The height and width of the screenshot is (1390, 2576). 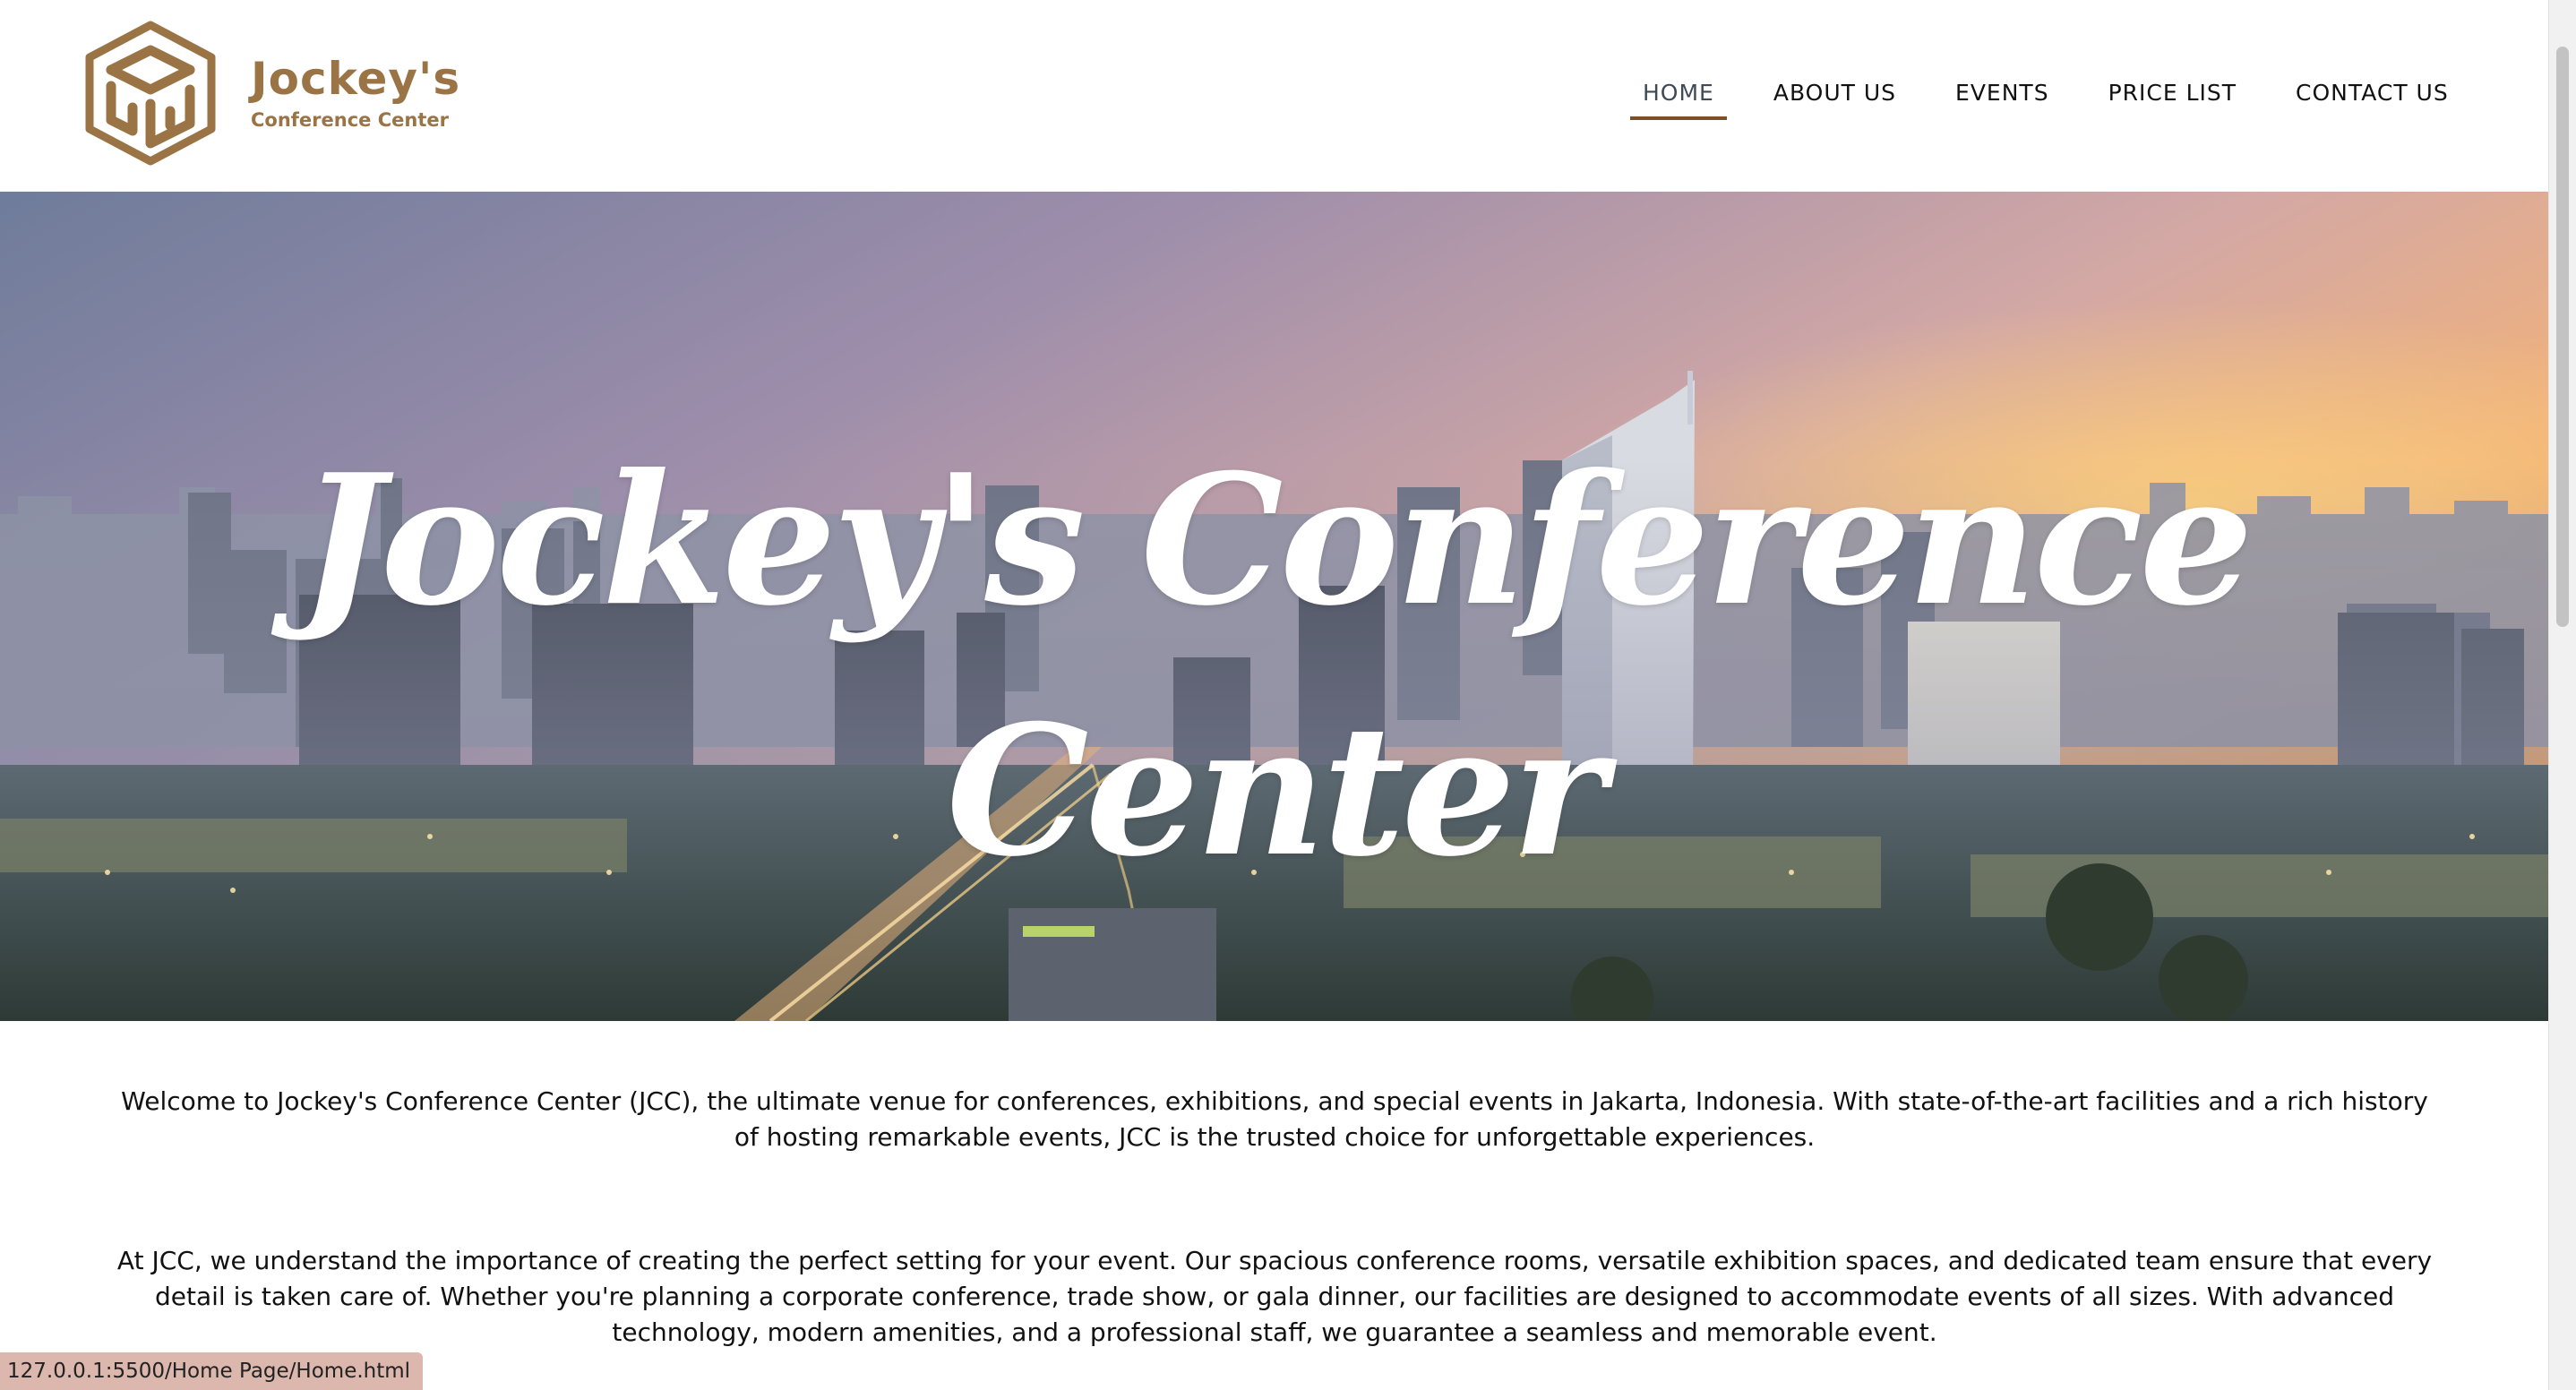 I want to click on hero-title-line-2: Center, so click(x=1276, y=792).